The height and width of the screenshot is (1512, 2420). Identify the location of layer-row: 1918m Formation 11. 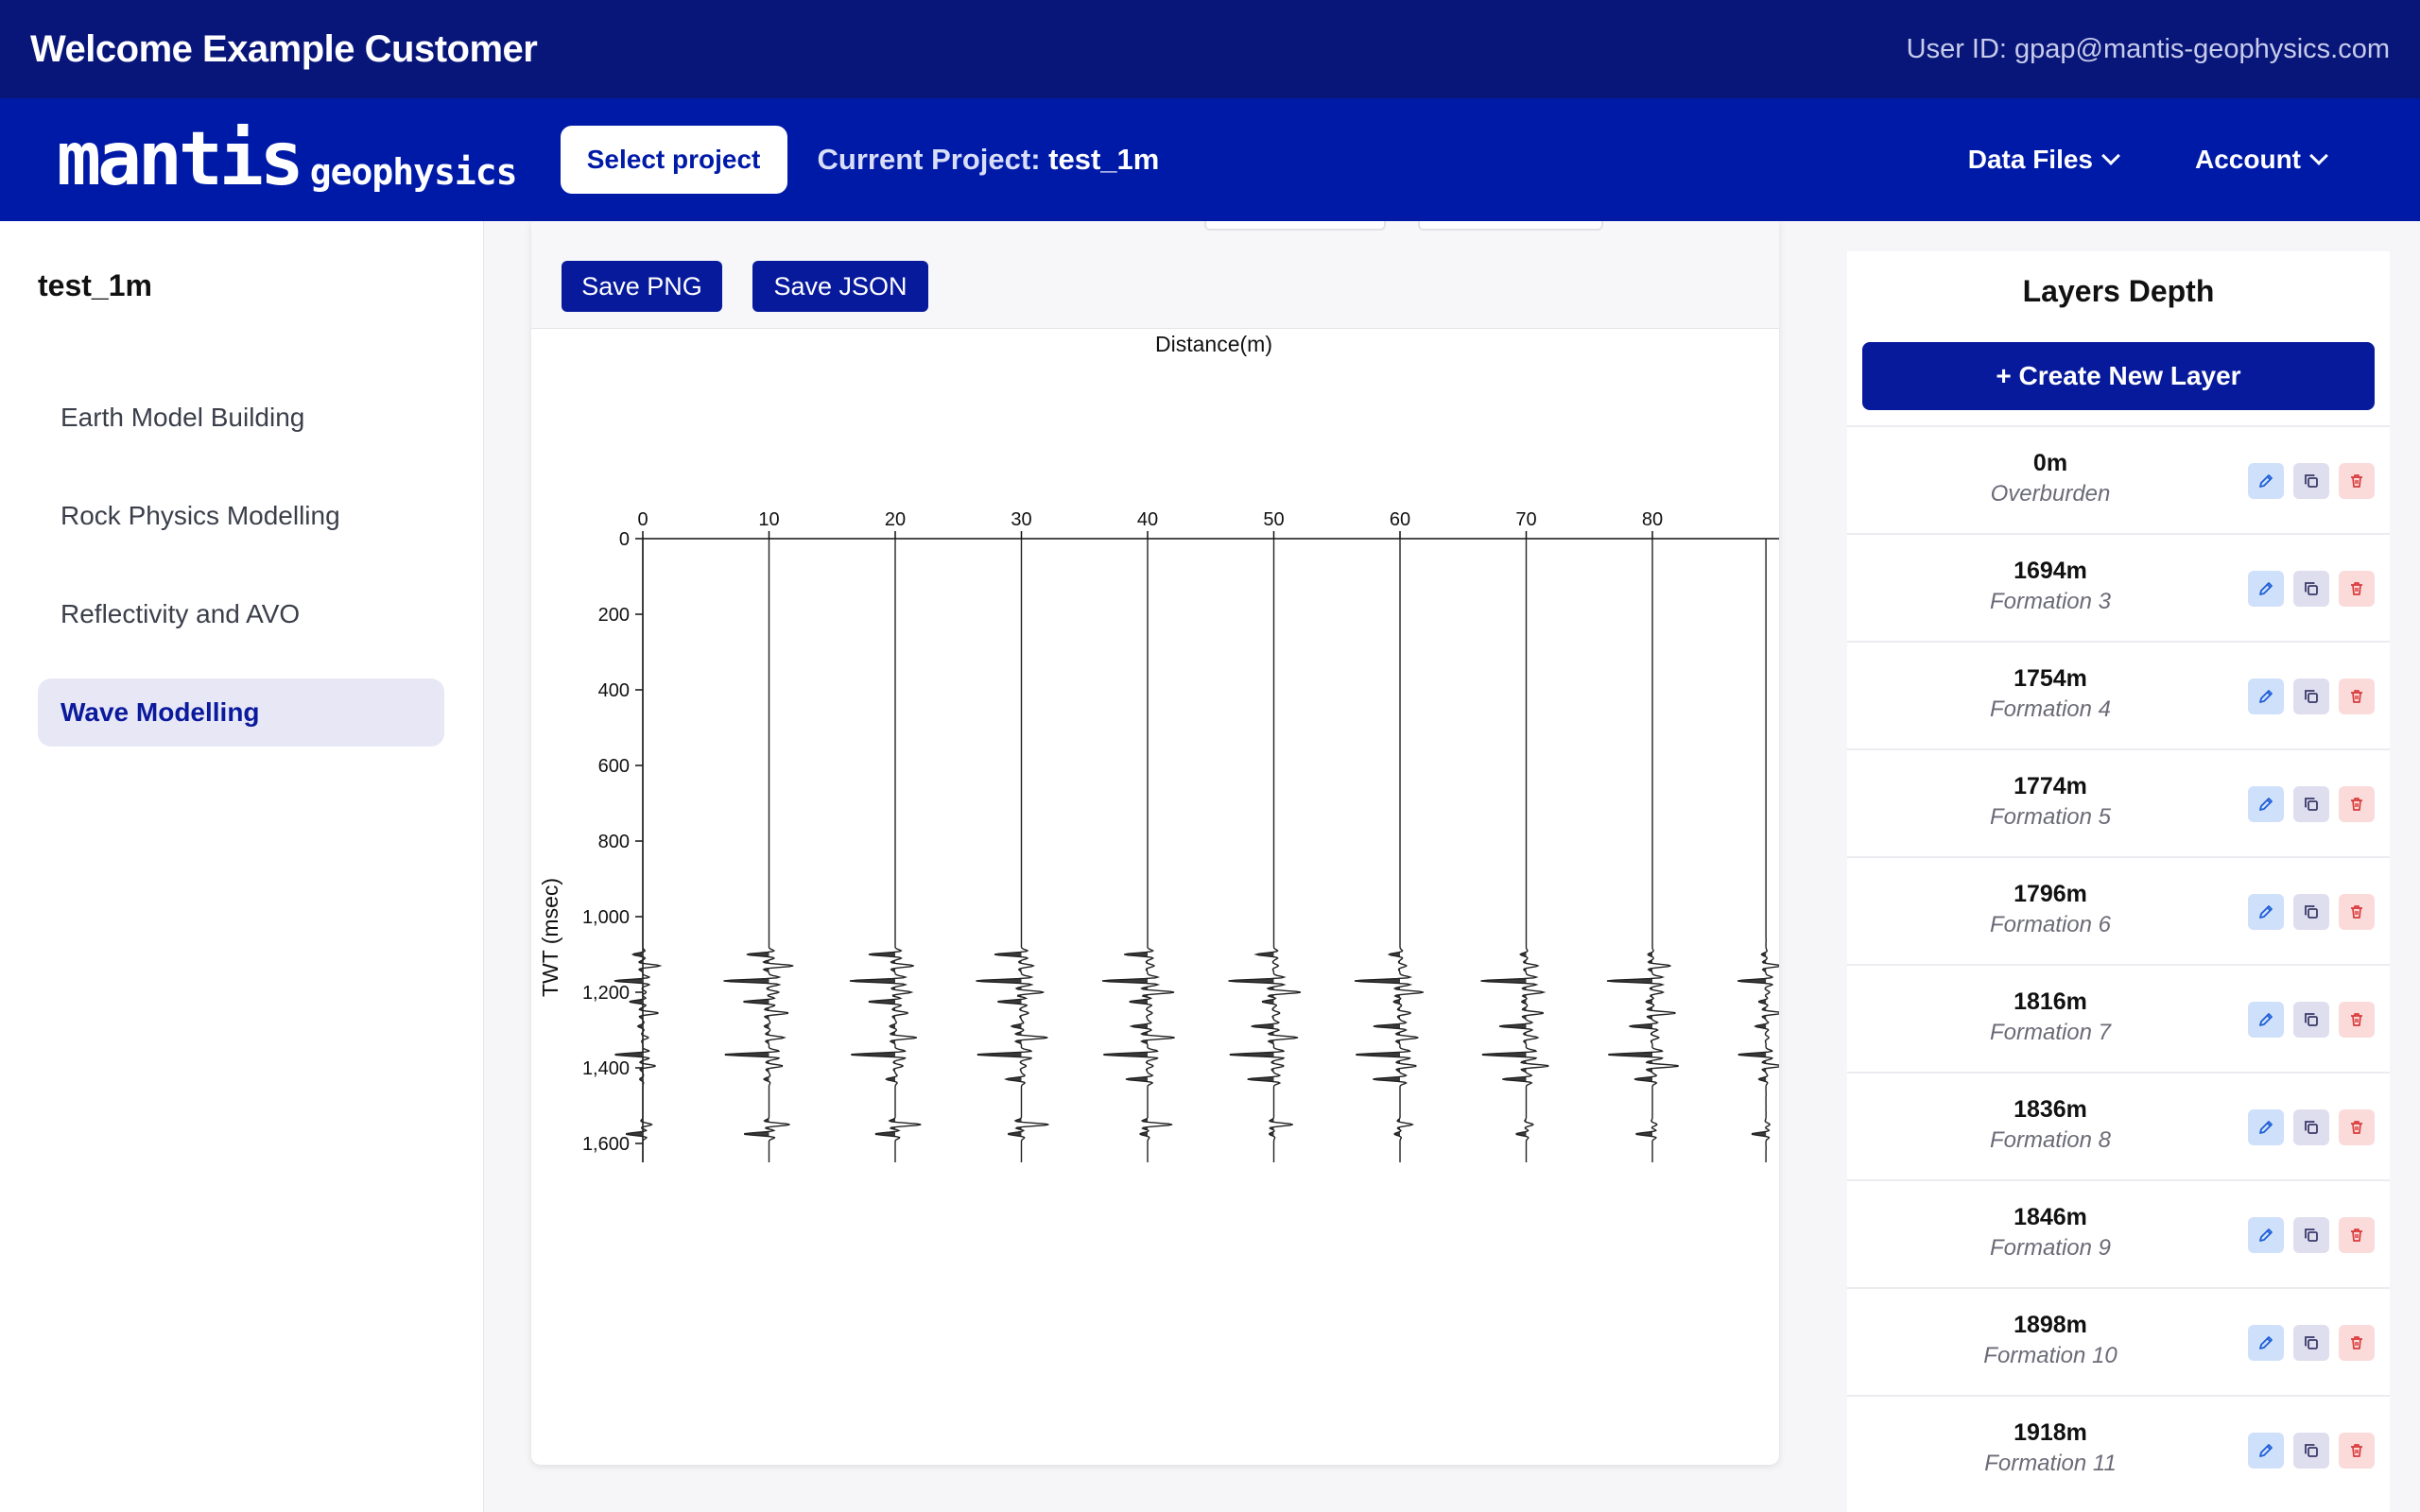
(2118, 1449).